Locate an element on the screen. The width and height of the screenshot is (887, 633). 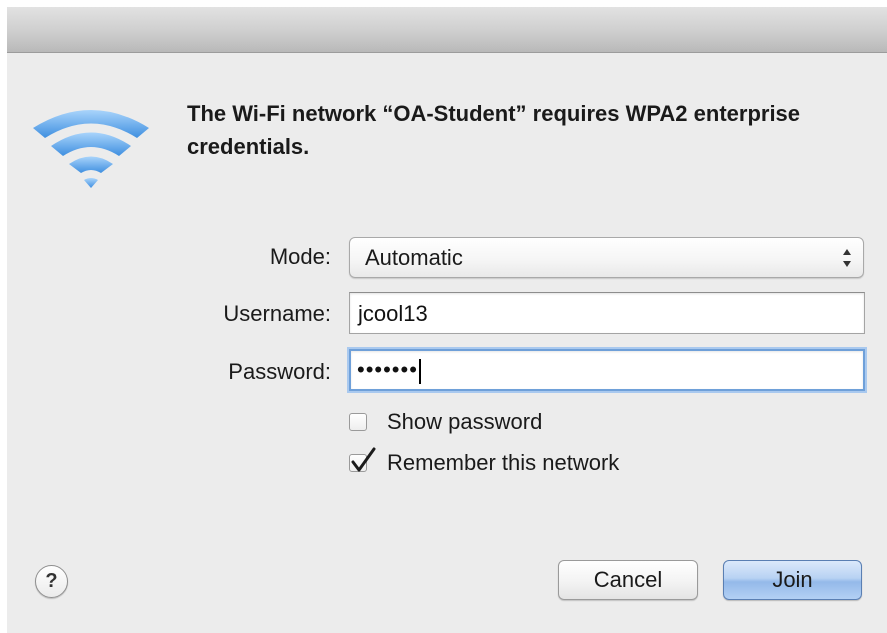
password-field: ••••••• is located at coordinates (607, 370).